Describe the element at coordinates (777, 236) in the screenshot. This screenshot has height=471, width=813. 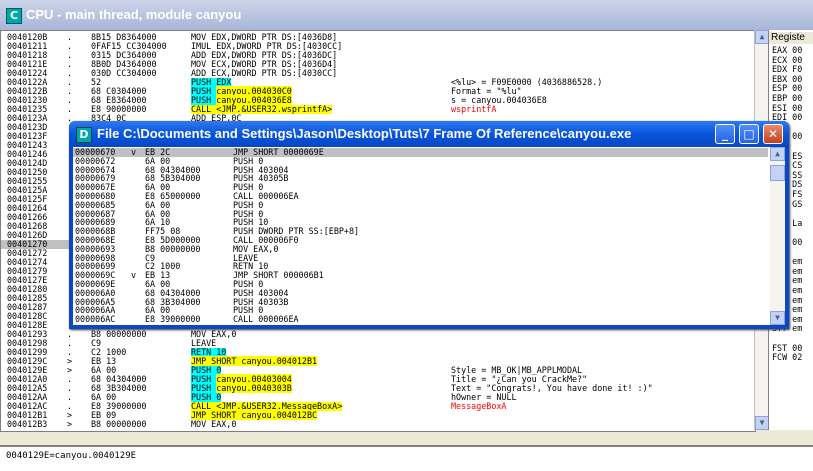
I see `file-window-scrollbar: ▲ ▼` at that location.